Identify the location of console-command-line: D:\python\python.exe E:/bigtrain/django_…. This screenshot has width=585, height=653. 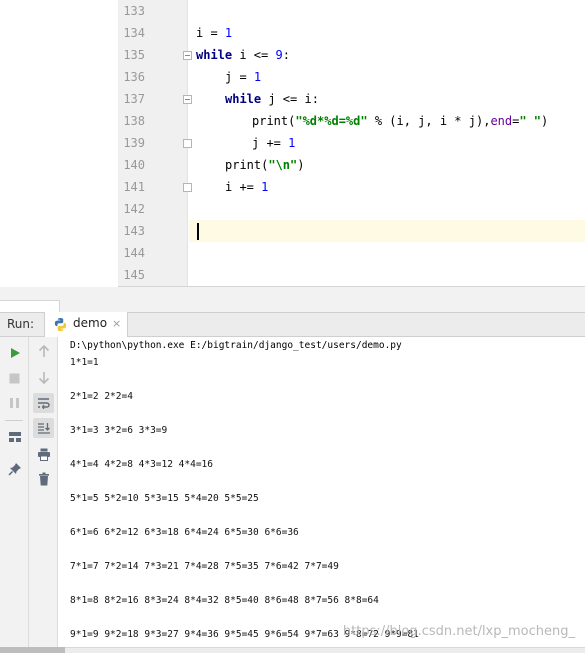
(236, 345).